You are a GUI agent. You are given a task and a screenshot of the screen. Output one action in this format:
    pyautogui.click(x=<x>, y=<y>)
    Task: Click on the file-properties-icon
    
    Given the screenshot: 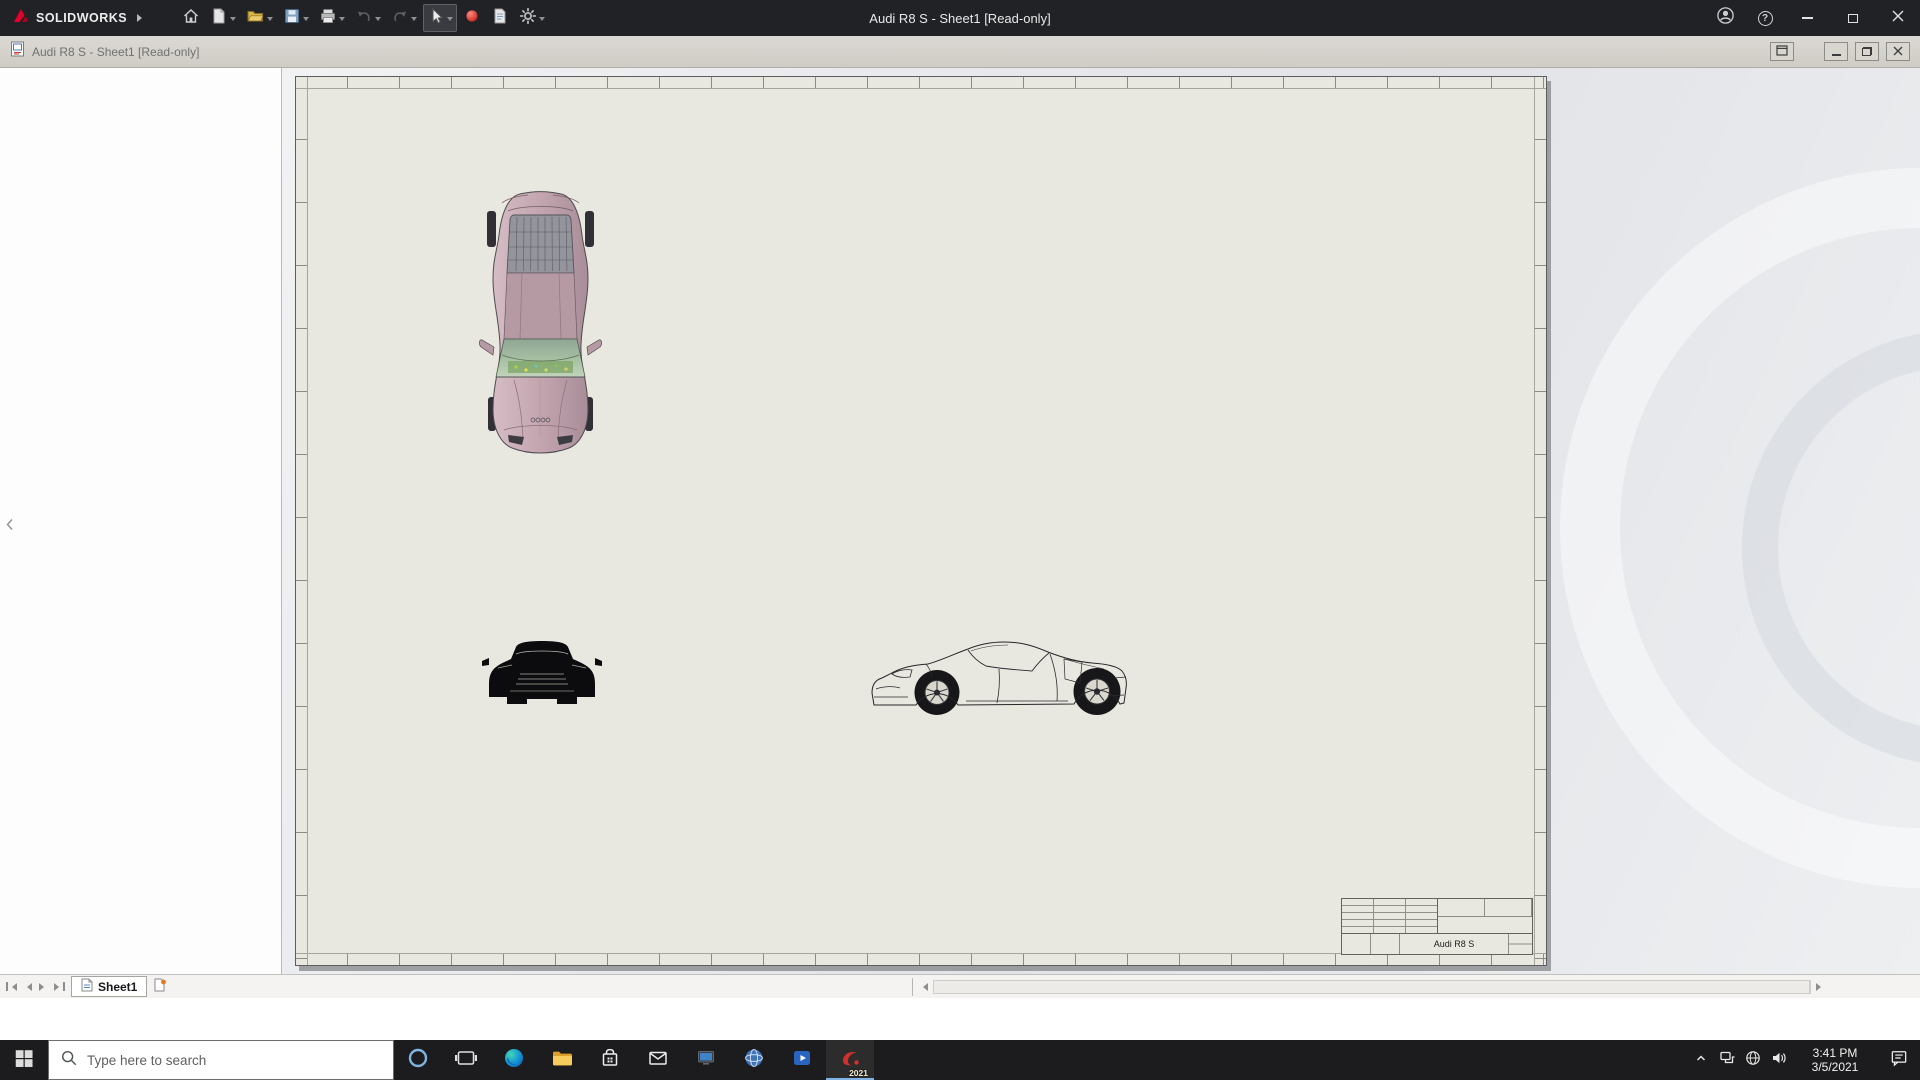 What is the action you would take?
    pyautogui.click(x=500, y=18)
    